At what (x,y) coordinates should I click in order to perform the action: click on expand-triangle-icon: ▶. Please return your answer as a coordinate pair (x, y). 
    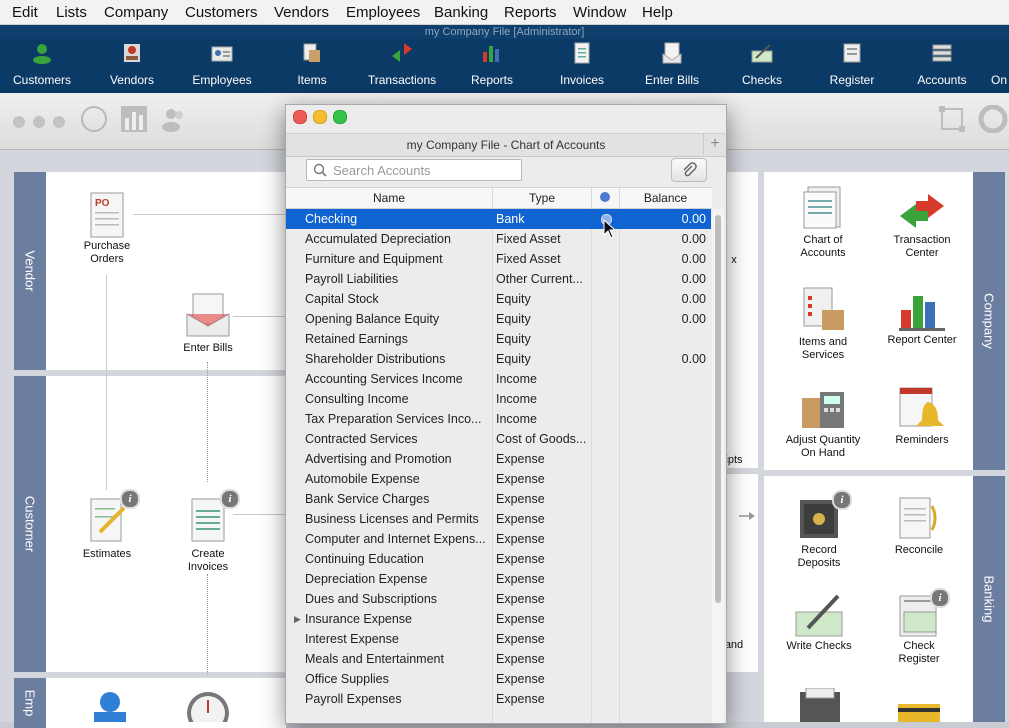
    Looking at the image, I should click on (297, 619).